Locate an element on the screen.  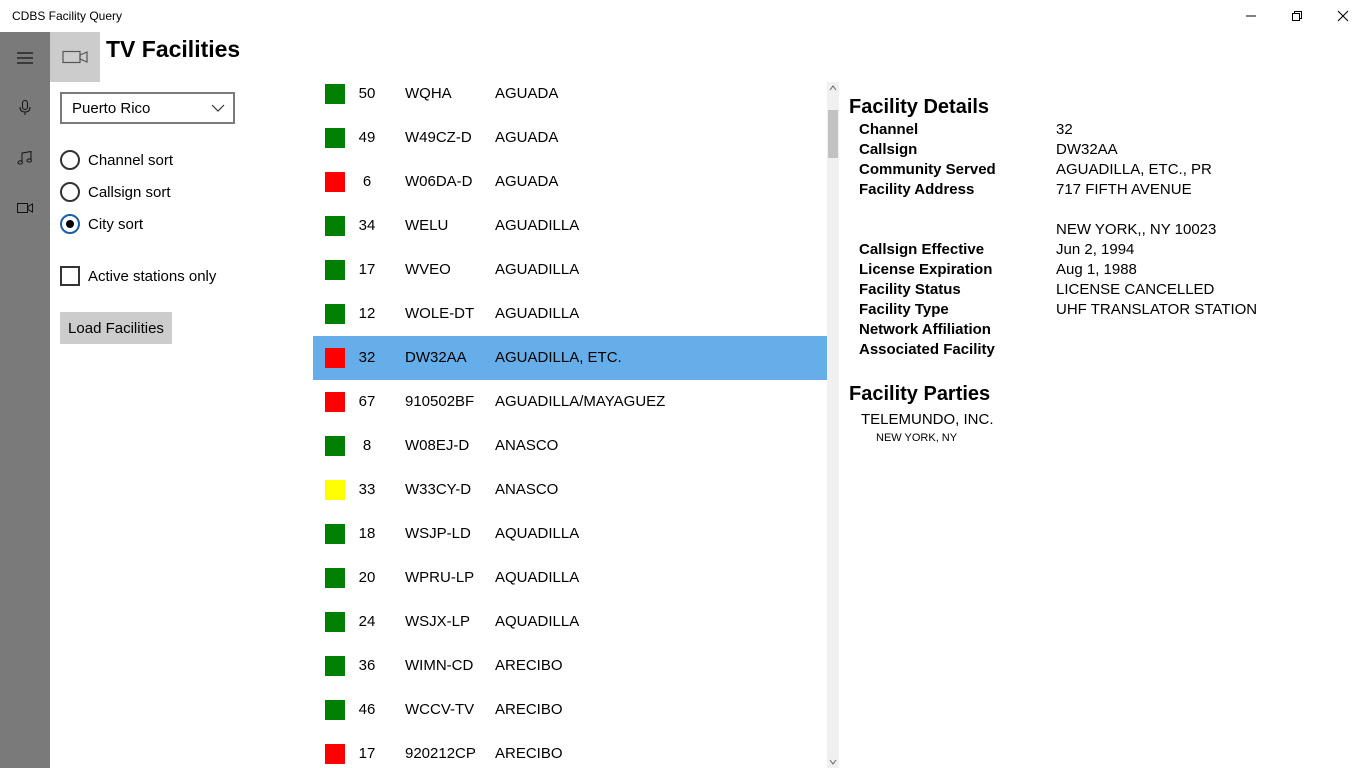
community-served-label: Community Served is located at coordinates (927, 169).